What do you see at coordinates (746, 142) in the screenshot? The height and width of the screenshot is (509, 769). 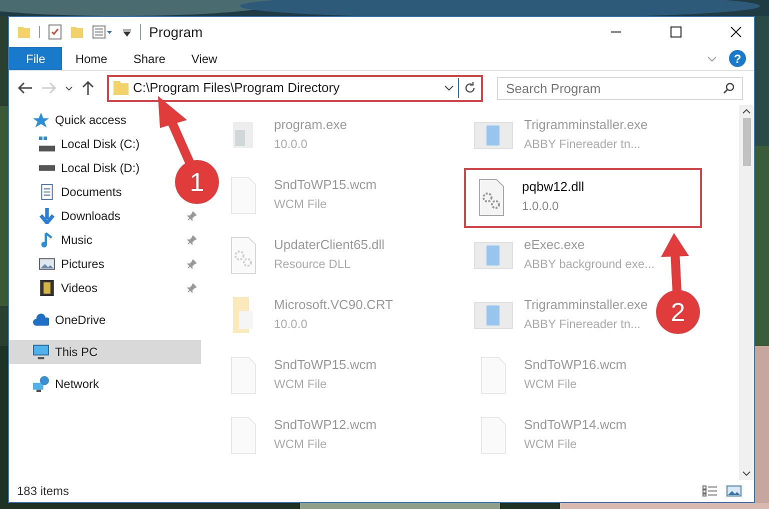 I see `scrollbar-thumb` at bounding box center [746, 142].